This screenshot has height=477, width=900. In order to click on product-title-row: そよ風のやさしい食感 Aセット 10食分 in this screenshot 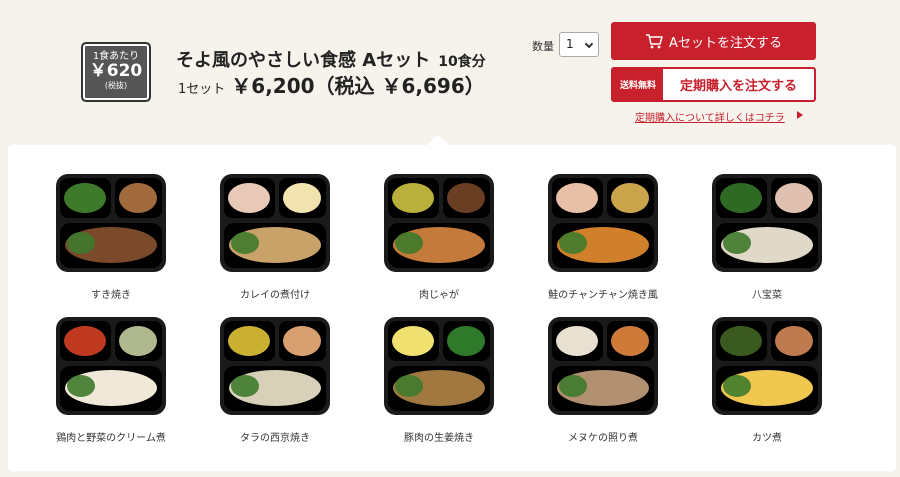, I will do `click(331, 59)`.